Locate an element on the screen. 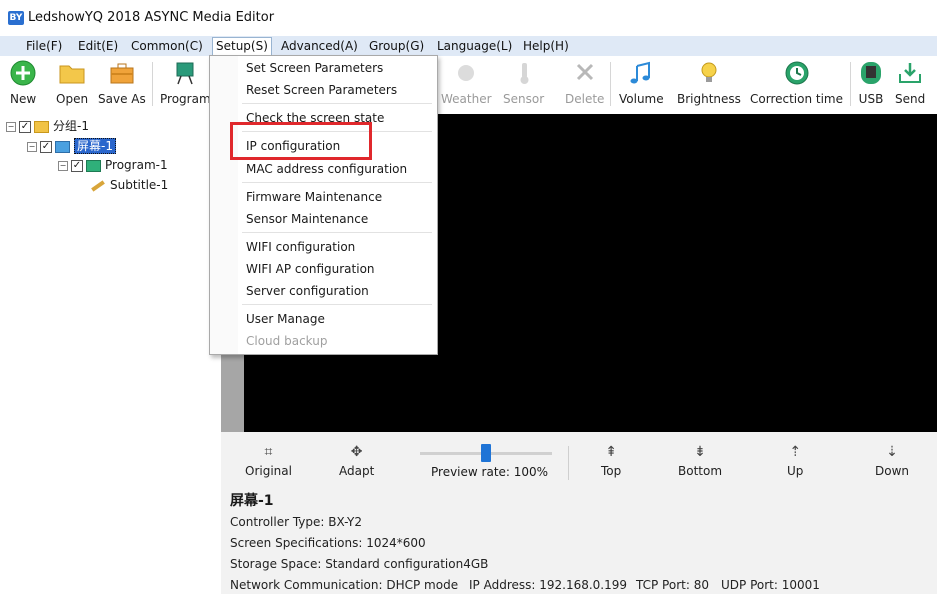 The height and width of the screenshot is (594, 937). tree-item-label: 屏幕-1 is located at coordinates (95, 146).